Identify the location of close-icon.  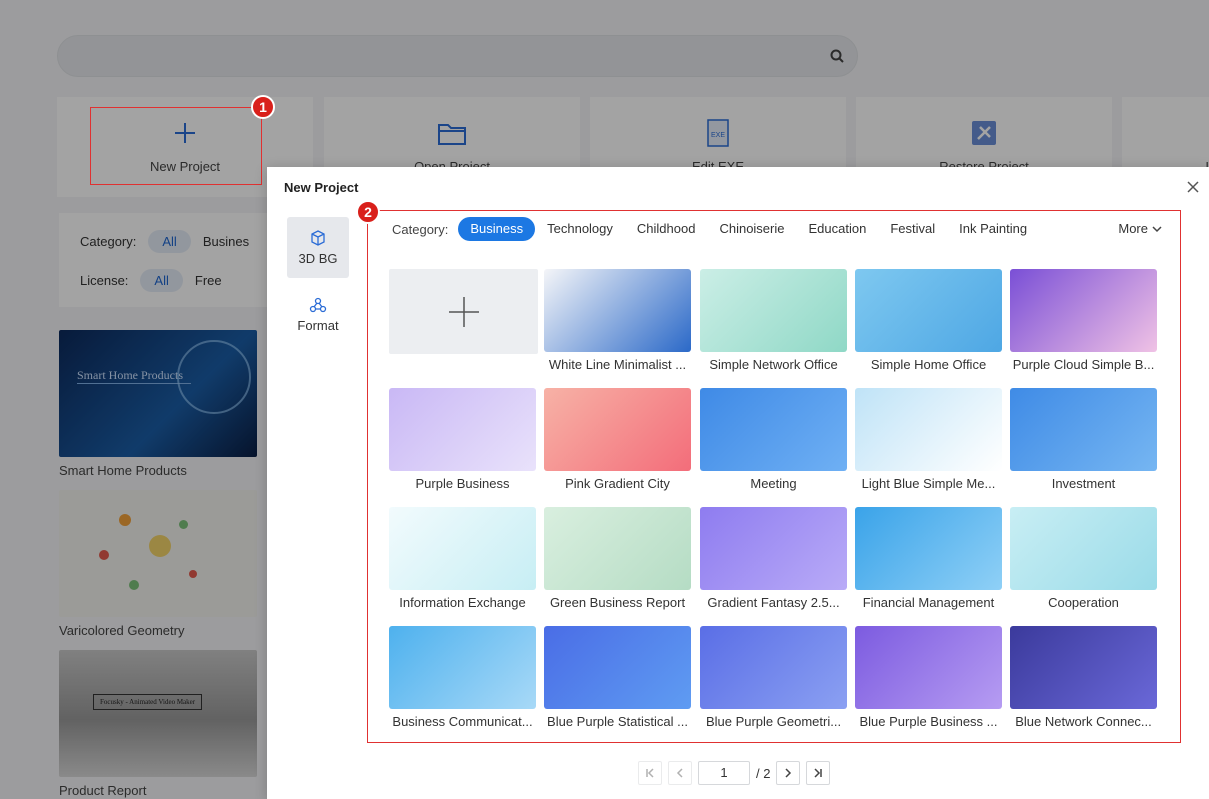
(1193, 187).